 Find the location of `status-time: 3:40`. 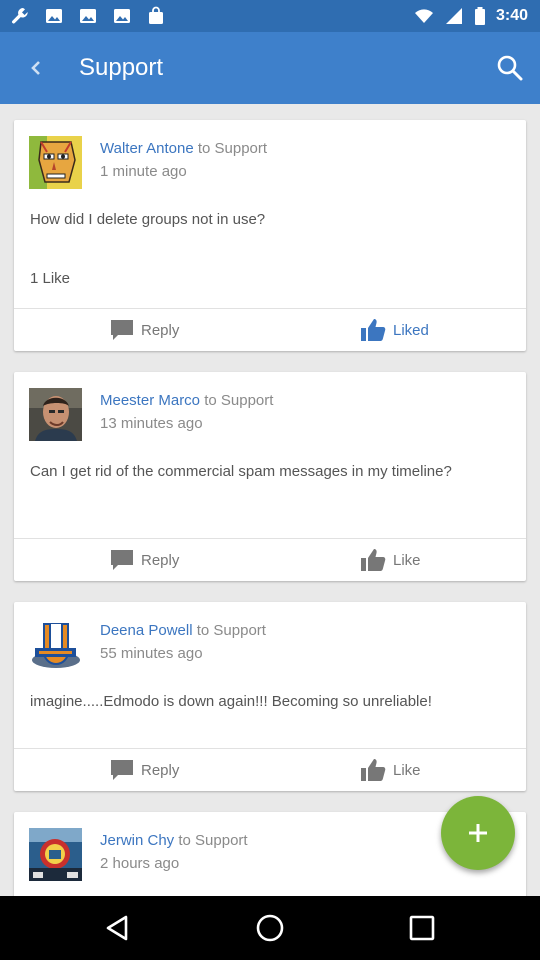

status-time: 3:40 is located at coordinates (511, 15).